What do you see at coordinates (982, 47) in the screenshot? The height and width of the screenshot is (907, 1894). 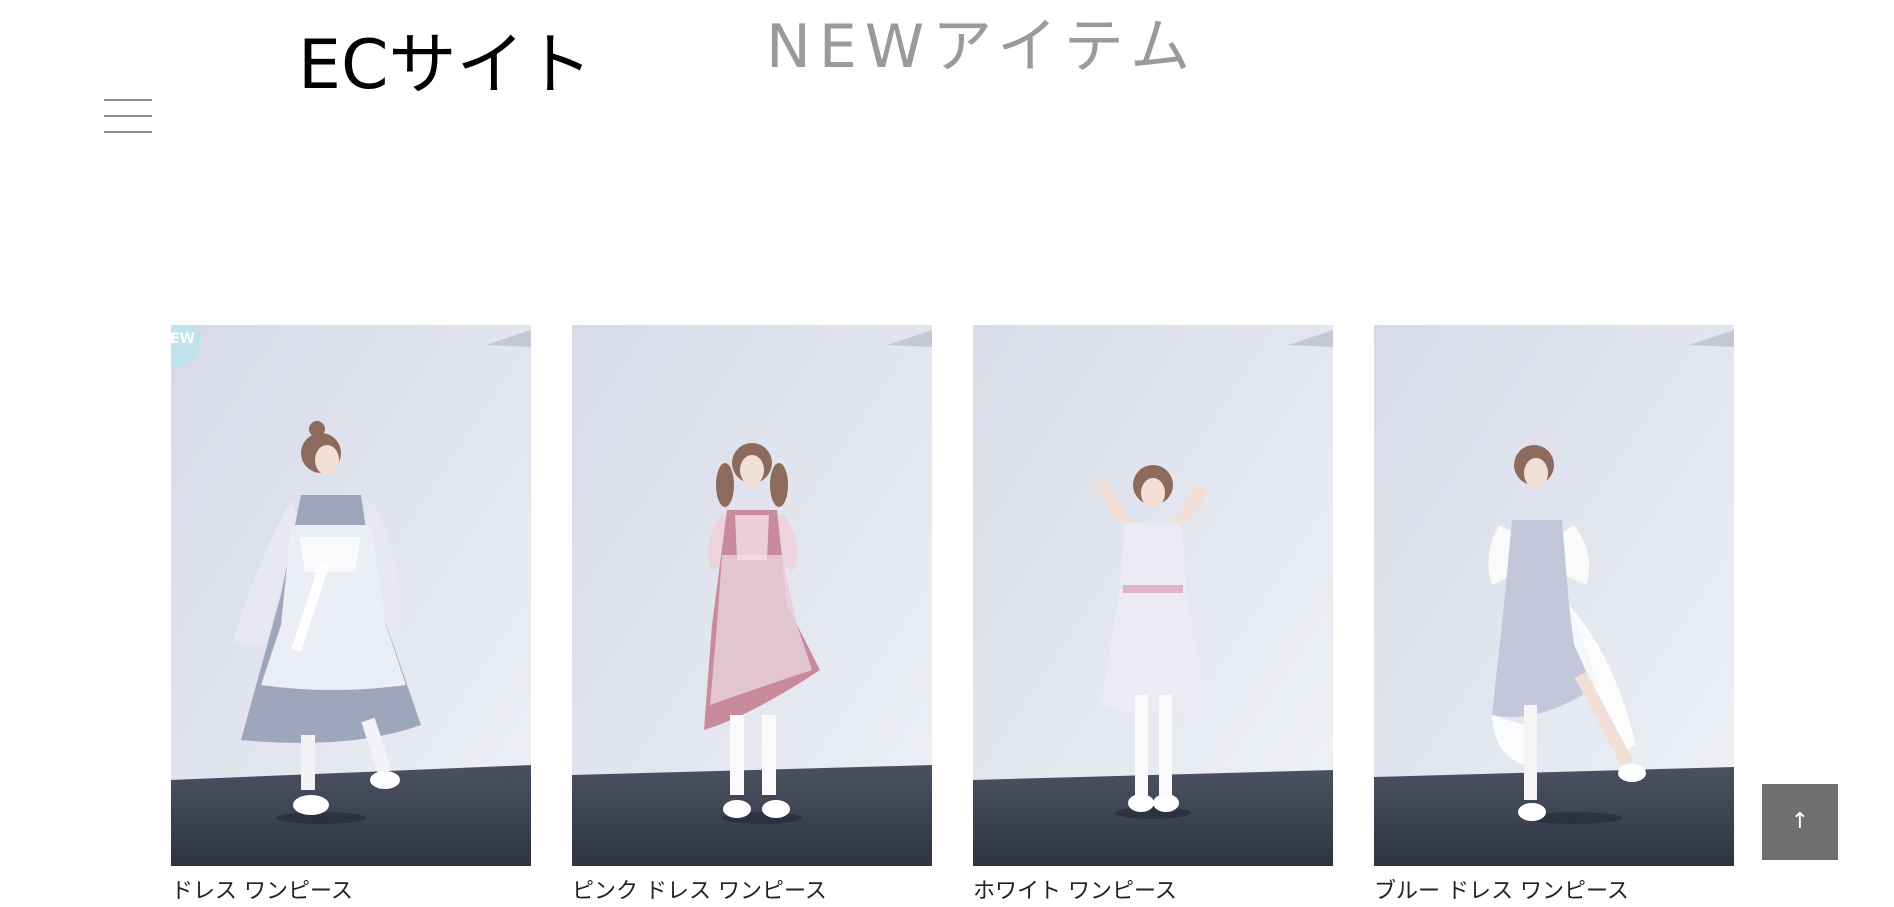 I see `section-title: NEWアイテム` at bounding box center [982, 47].